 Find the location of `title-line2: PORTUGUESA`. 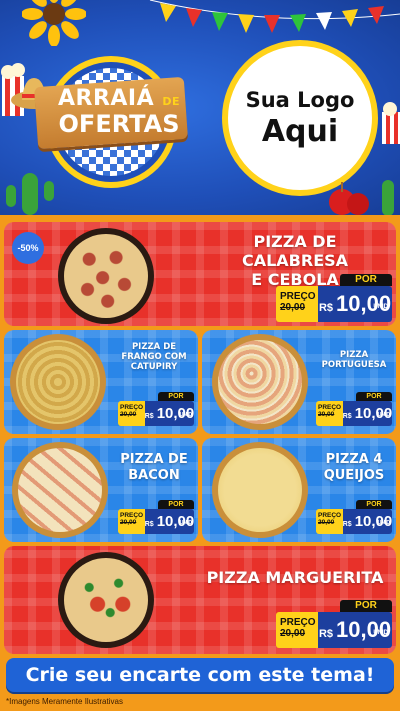

title-line2: PORTUGUESA is located at coordinates (354, 365).